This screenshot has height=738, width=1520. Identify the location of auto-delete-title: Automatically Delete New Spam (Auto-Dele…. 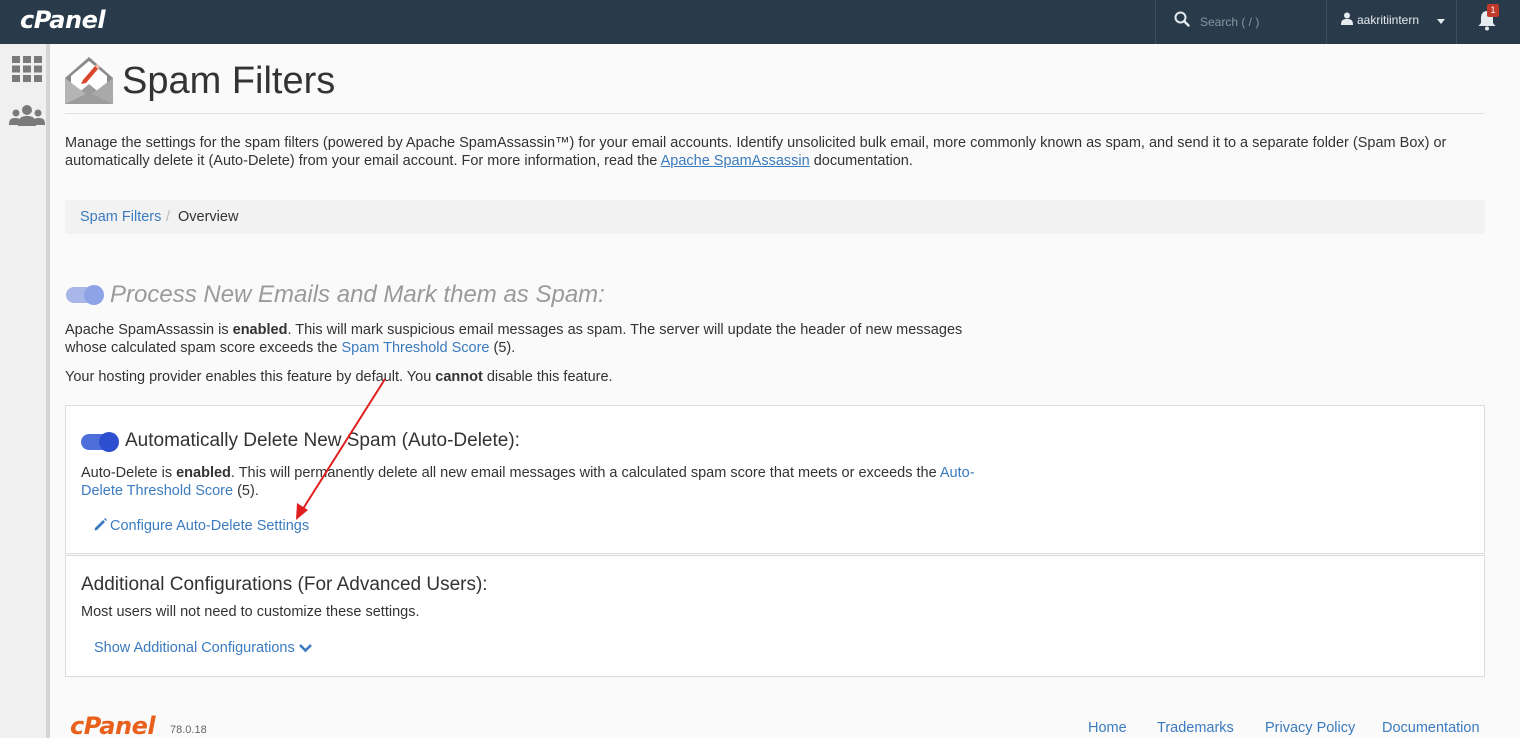
(322, 440).